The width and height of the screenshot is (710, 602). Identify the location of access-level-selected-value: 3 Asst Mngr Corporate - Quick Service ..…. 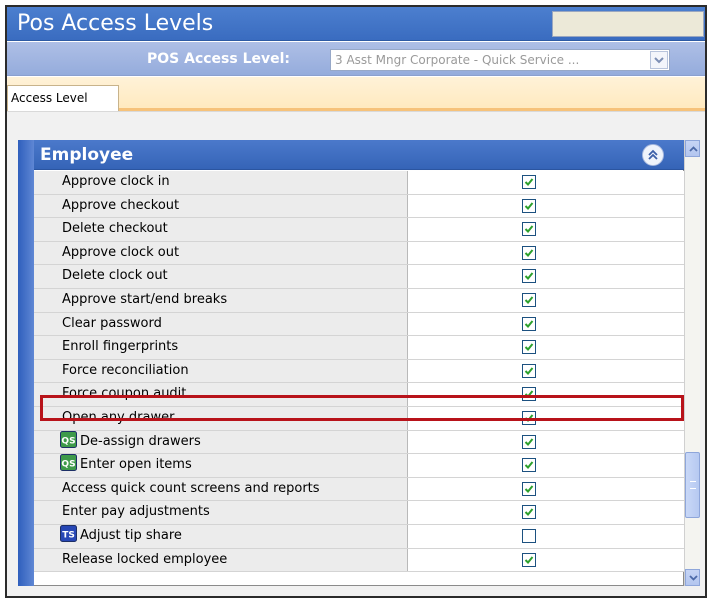
(457, 60).